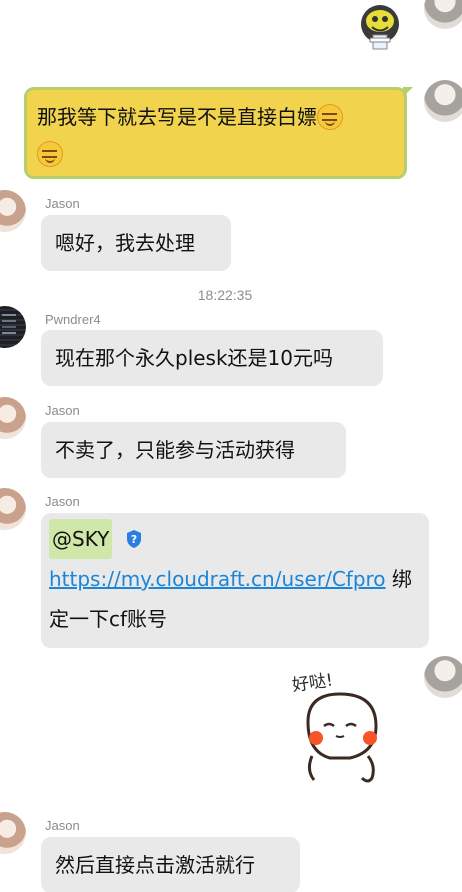  I want to click on message-bubble: 嗯好，我去处理, so click(136, 243).